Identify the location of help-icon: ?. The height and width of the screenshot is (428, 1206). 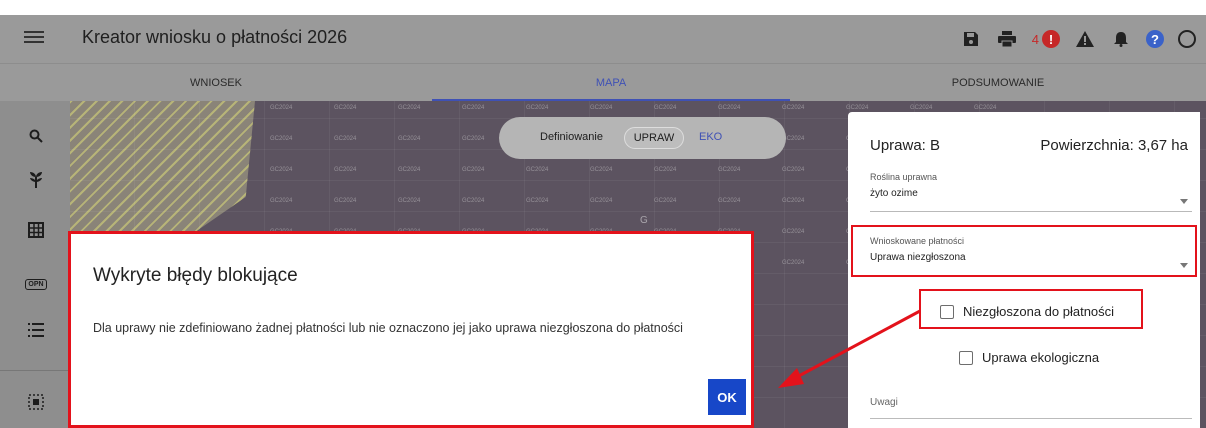
(1155, 39).